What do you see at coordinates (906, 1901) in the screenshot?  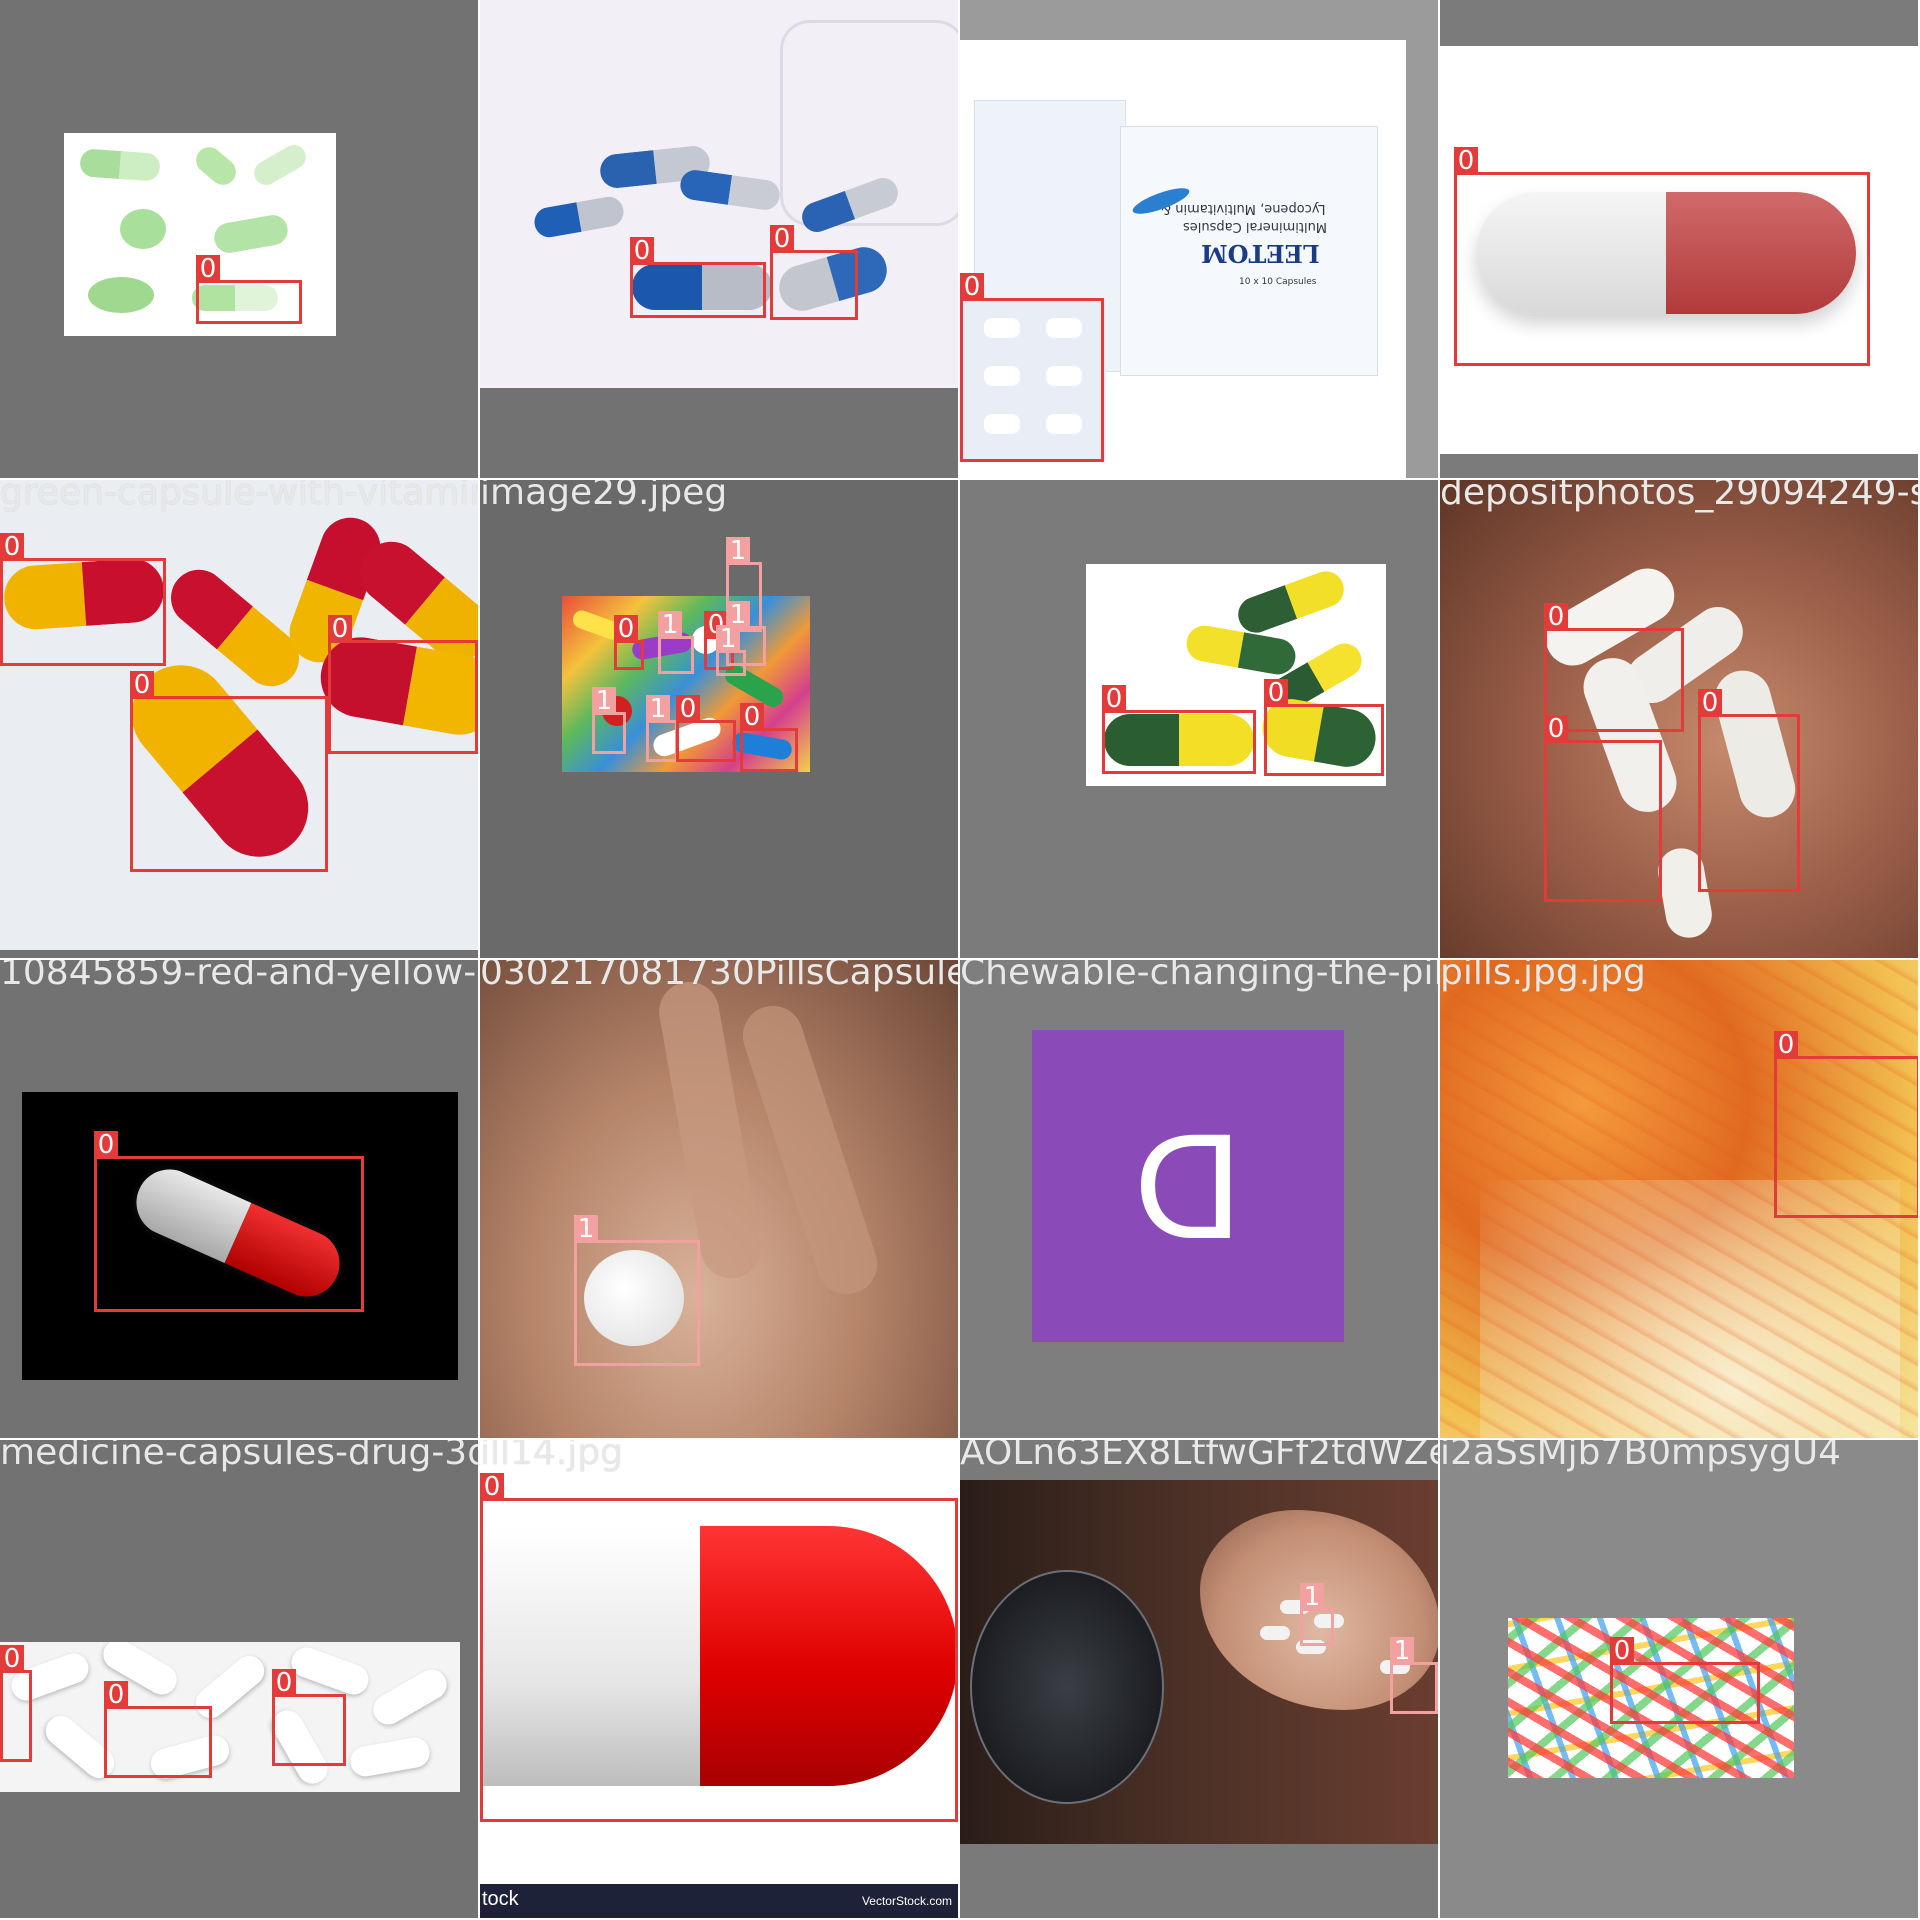 I see `watermark-text: VectorStock.com` at bounding box center [906, 1901].